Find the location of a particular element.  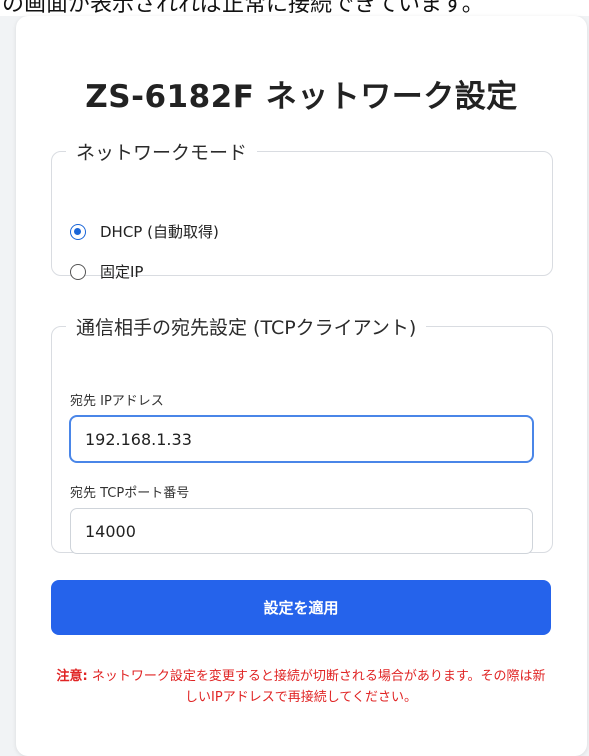

radio-static-ip is located at coordinates (78, 271).